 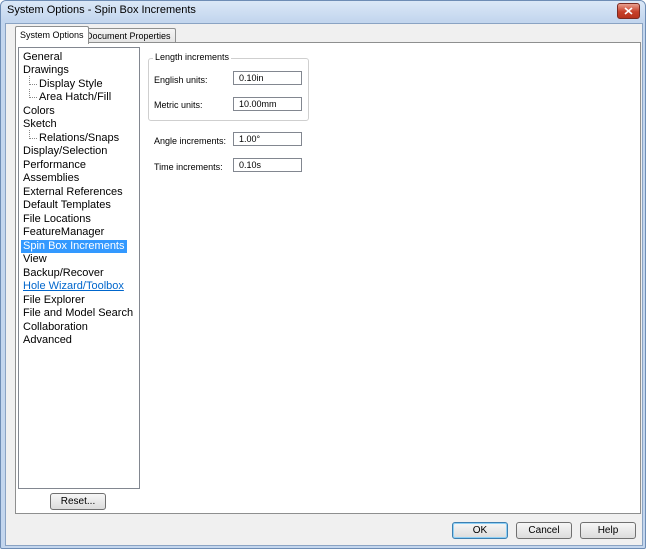 I want to click on tree-item-label: Display Style, so click(x=71, y=84).